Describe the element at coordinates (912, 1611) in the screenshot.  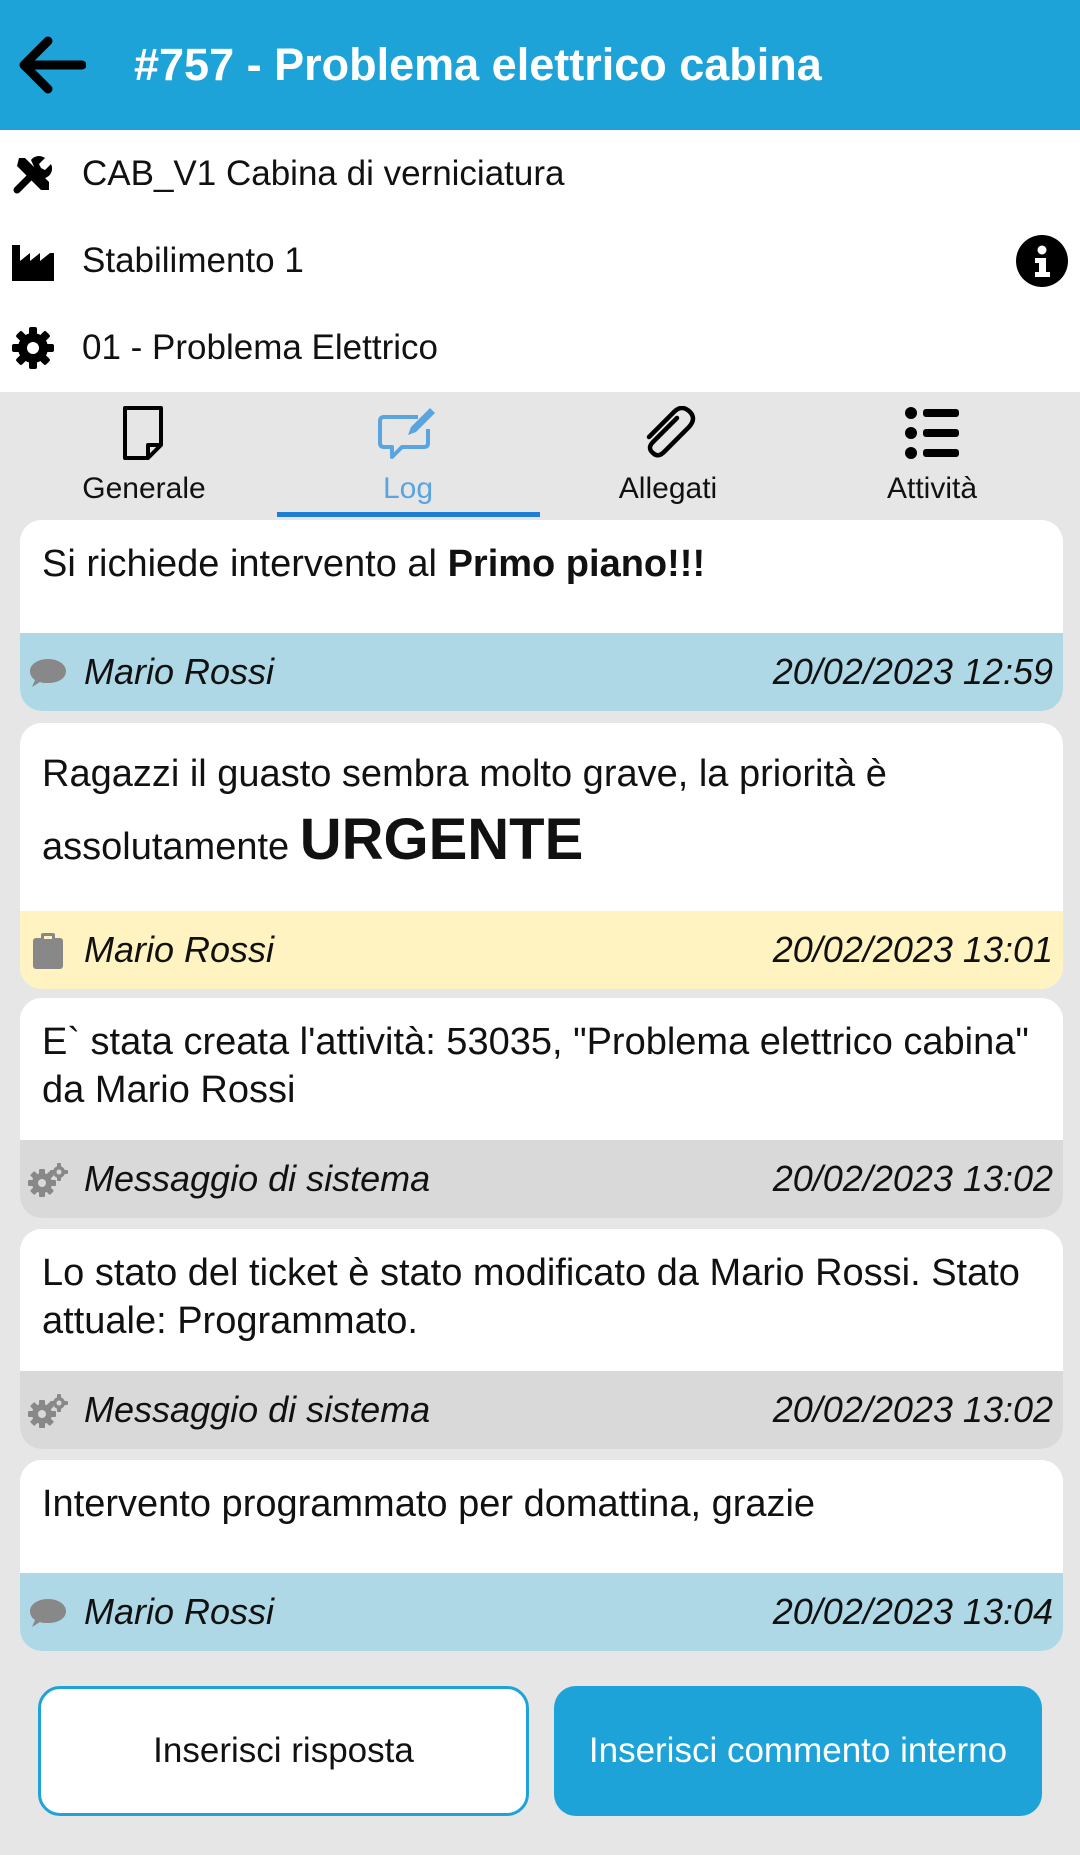
I see `log-timestamp: 20/02/2023 13:04` at that location.